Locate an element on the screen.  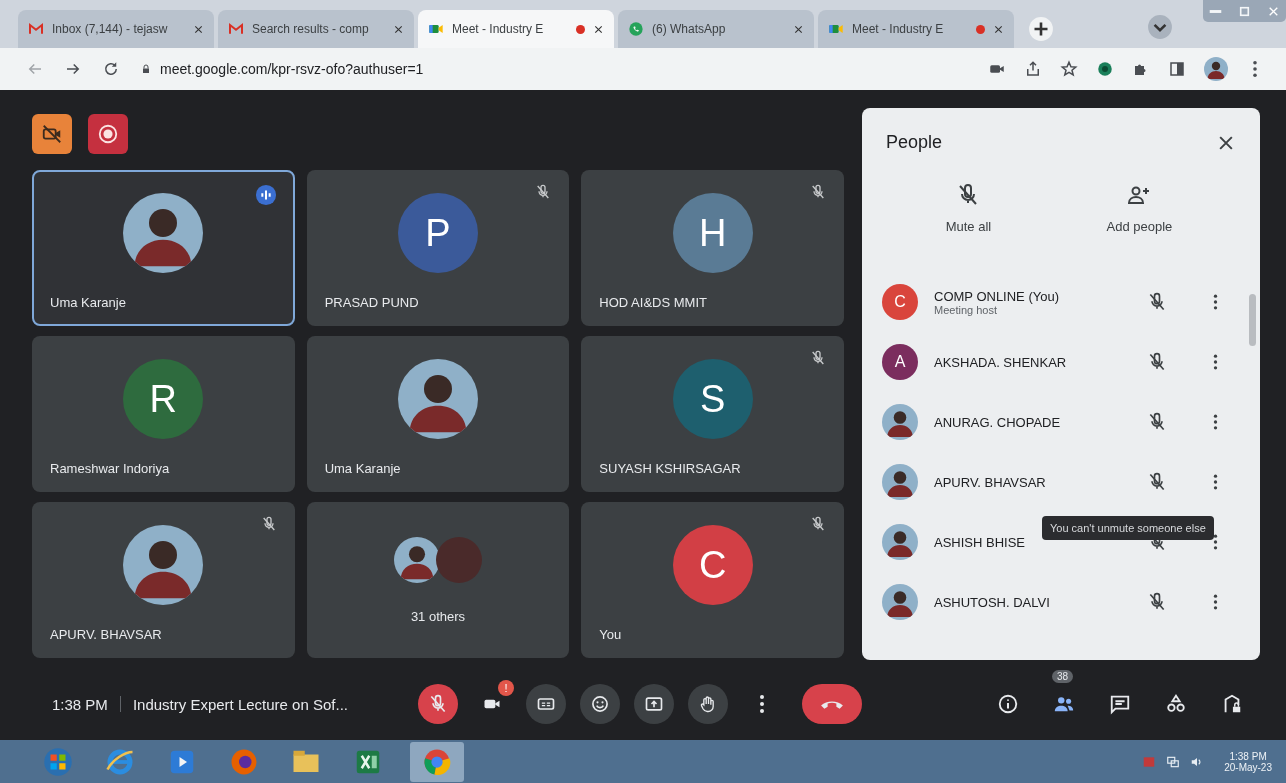
leave-call-button is located at coordinates (832, 704).